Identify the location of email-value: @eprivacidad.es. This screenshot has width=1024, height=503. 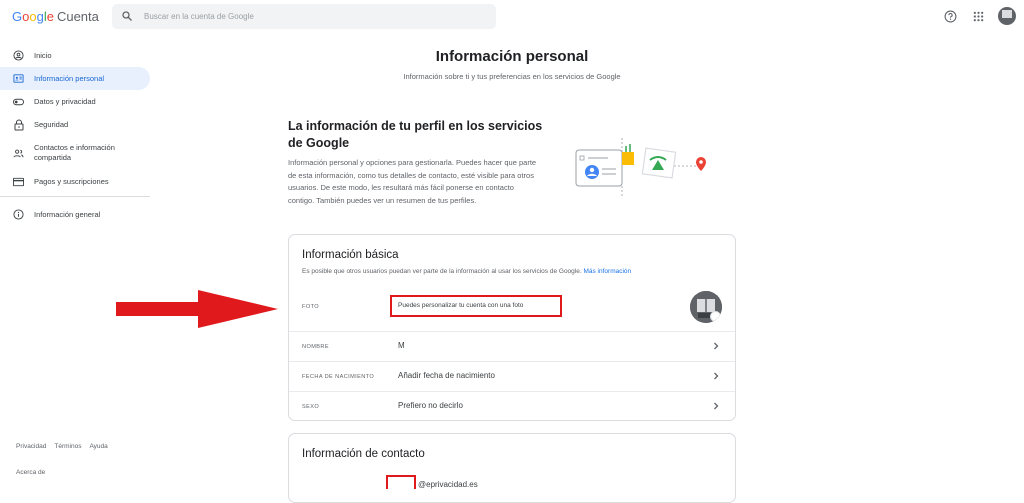
(448, 484).